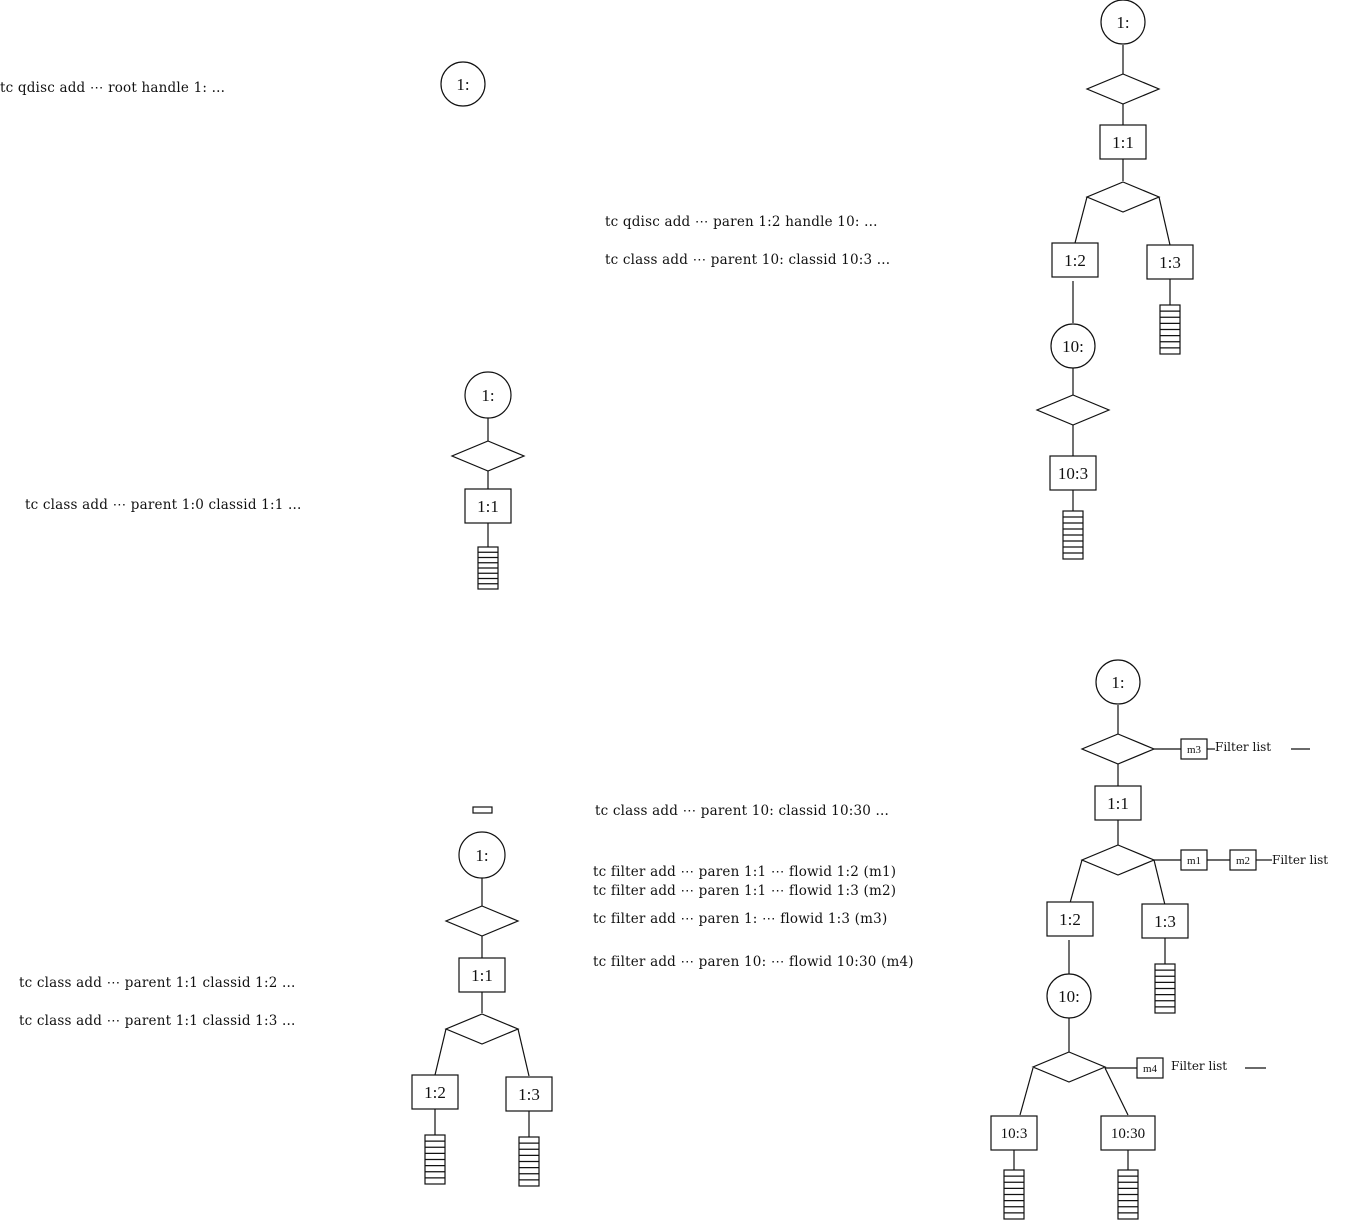  Describe the element at coordinates (1150, 1069) in the screenshot. I see `filter-label: m4` at that location.